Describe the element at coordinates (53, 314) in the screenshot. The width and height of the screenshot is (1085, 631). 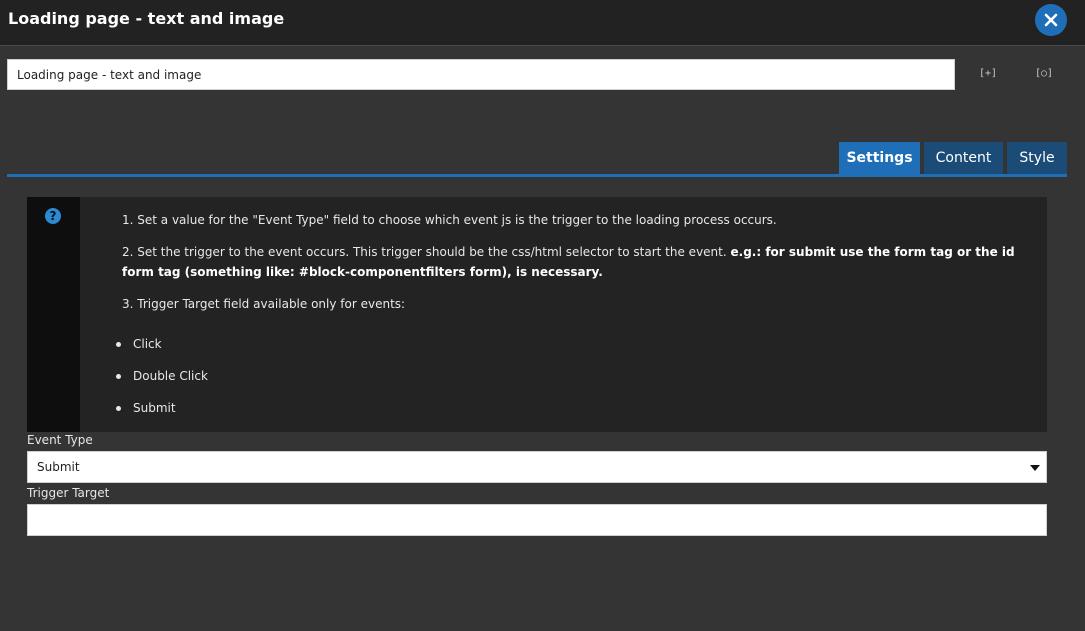
I see `help-sidebar: ?` at that location.